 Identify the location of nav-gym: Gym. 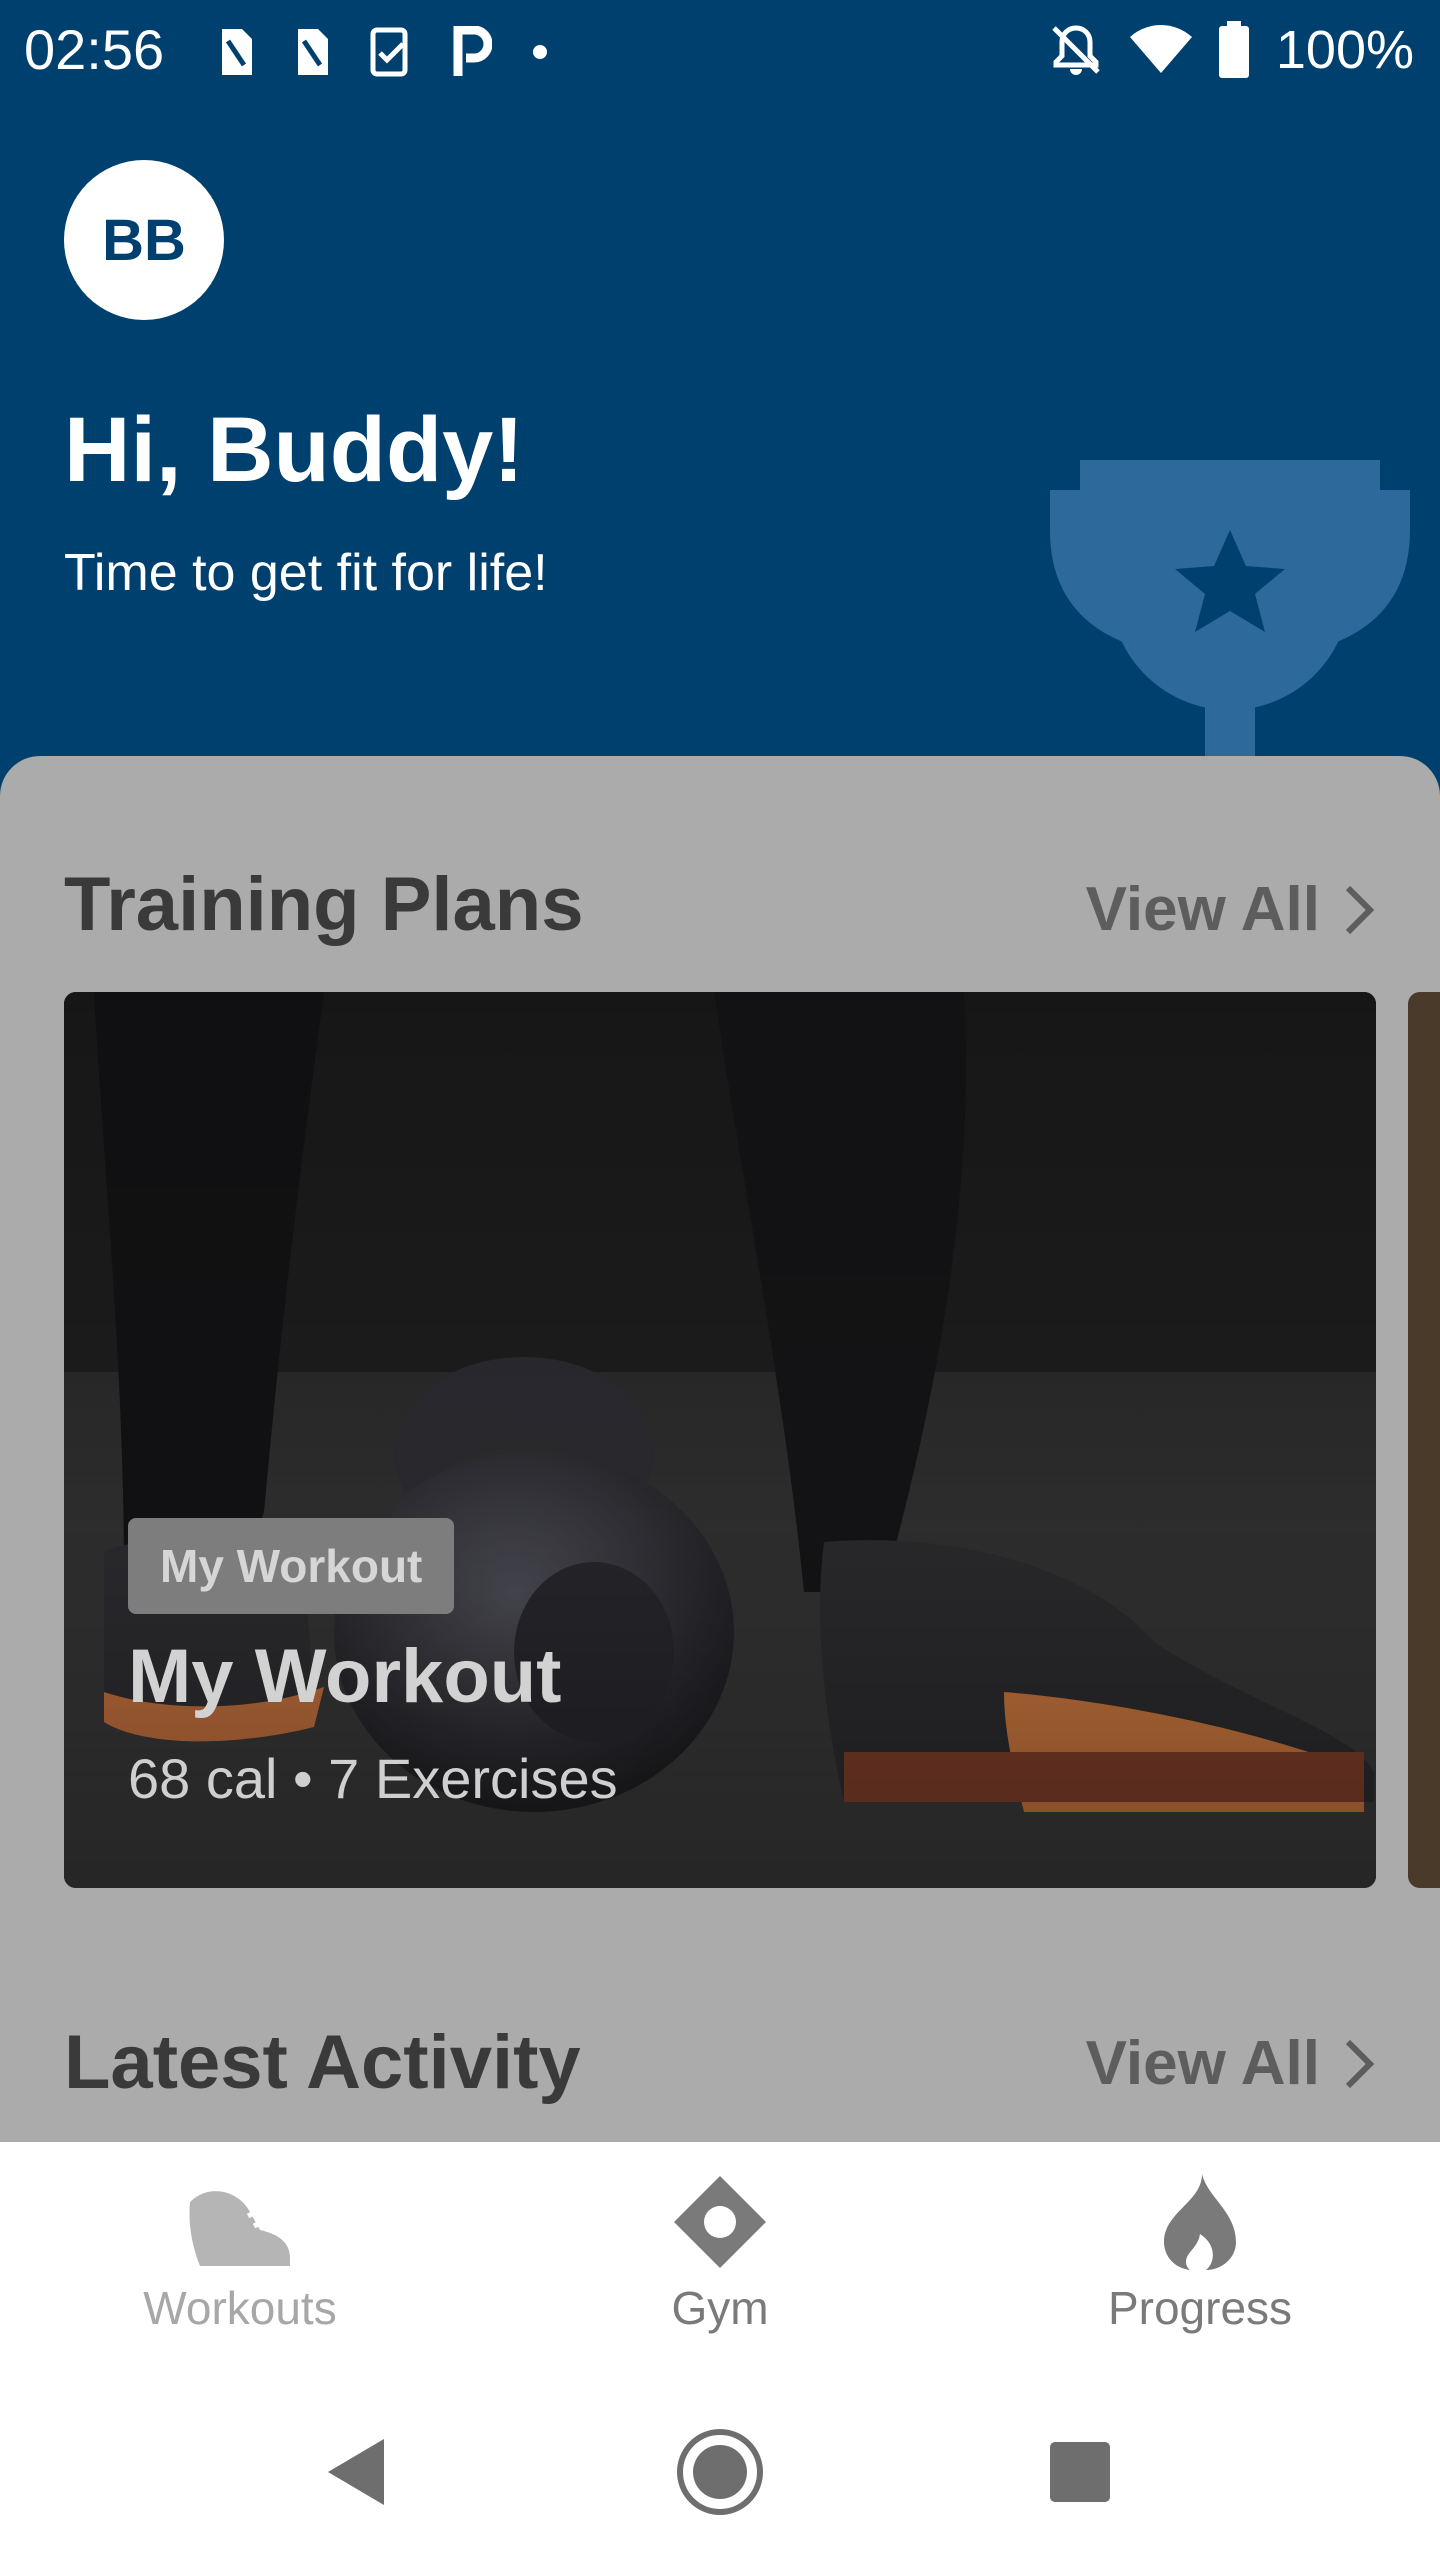
(720, 2254).